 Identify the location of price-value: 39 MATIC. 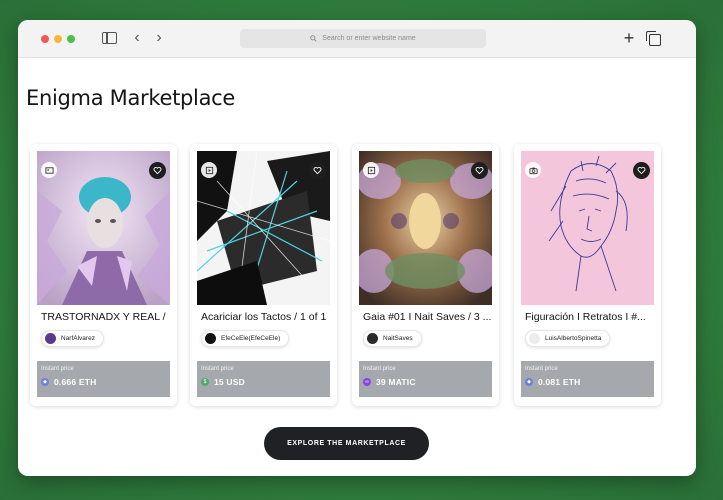
(396, 382).